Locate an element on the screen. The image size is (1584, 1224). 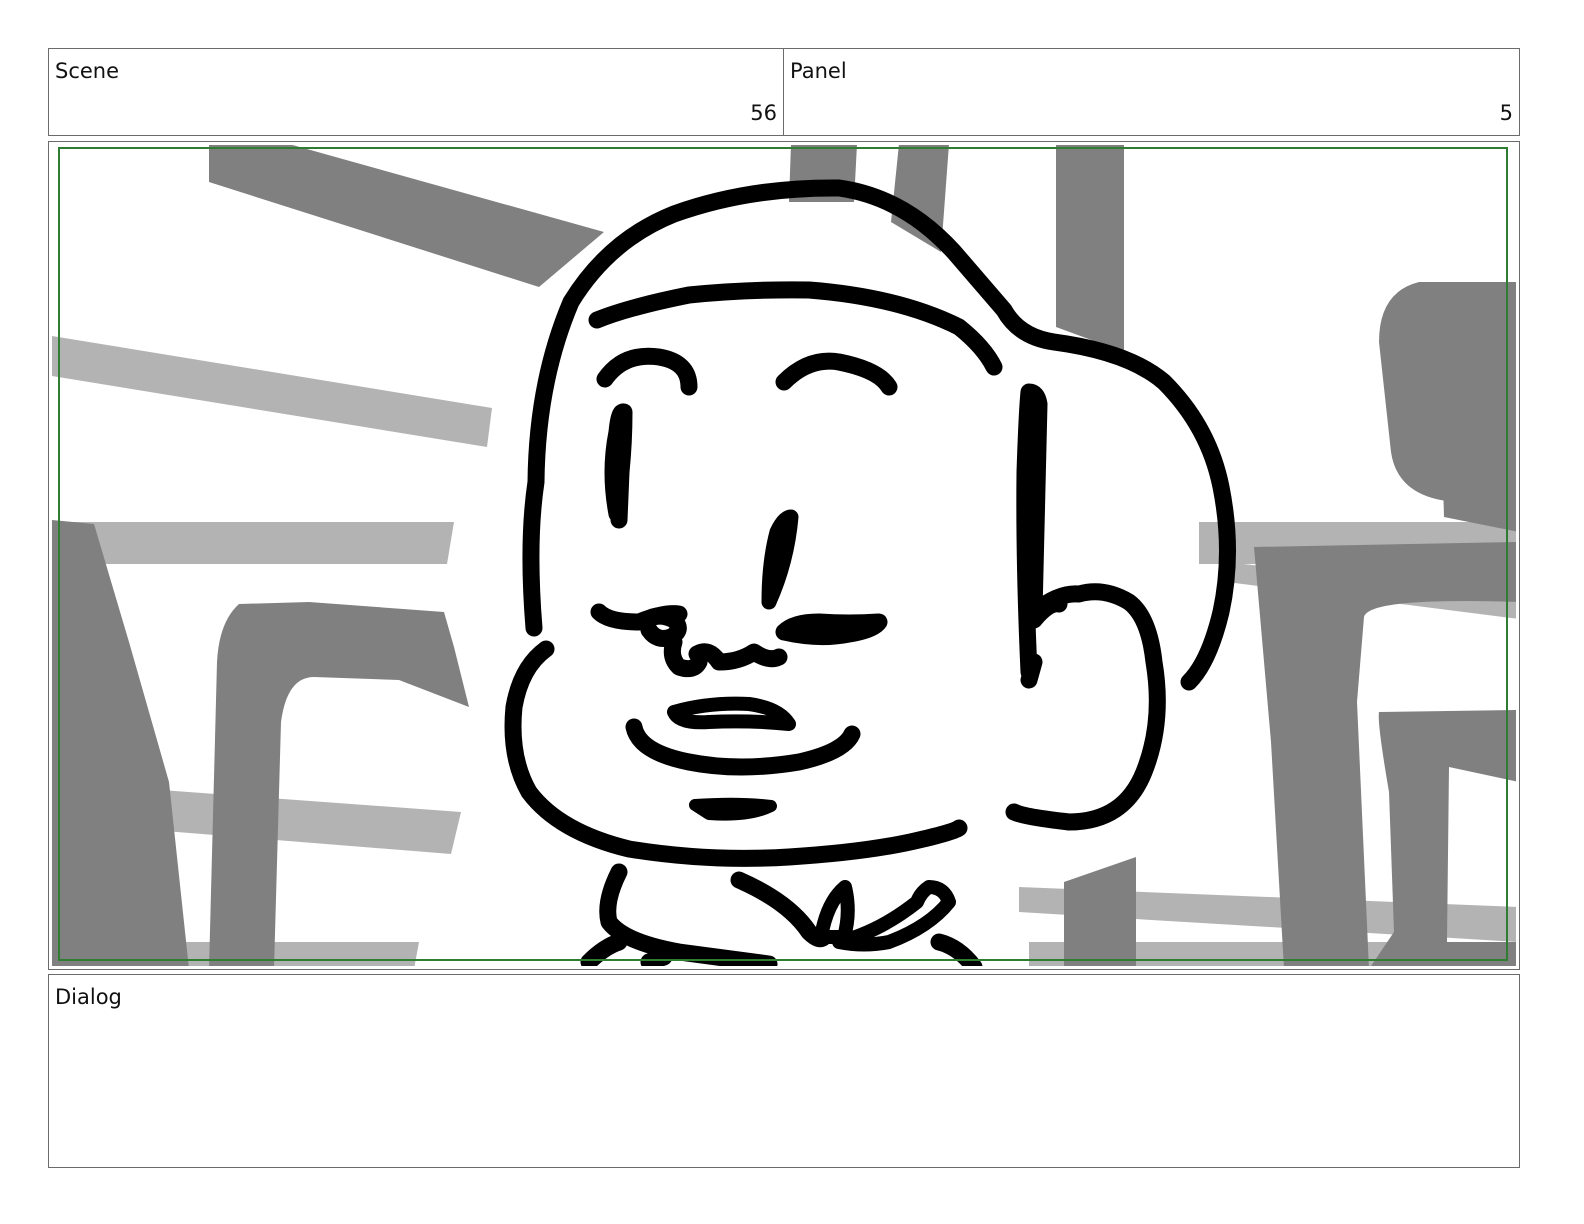
panel-field: Panel 5 is located at coordinates (1151, 92).